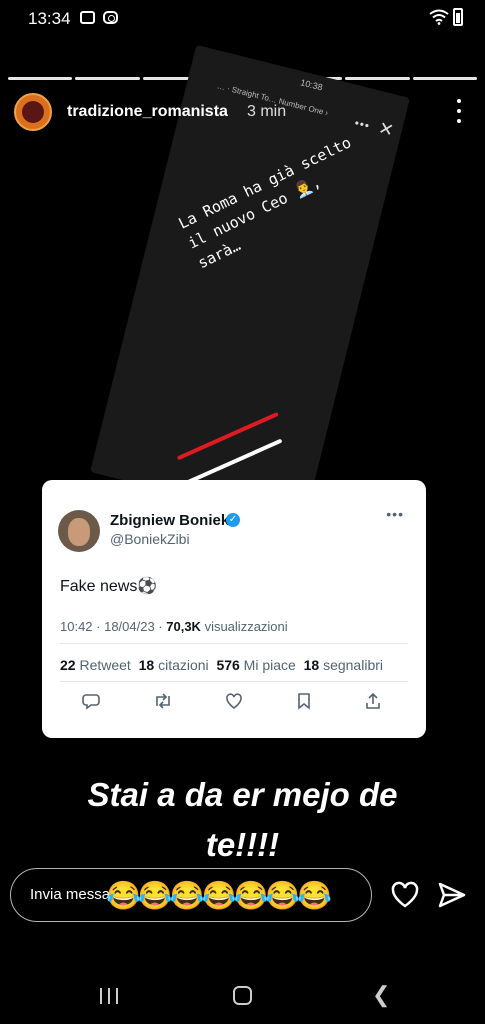 The height and width of the screenshot is (1024, 485). I want to click on tweet-author-name: Zbigniew Boniek, so click(170, 520).